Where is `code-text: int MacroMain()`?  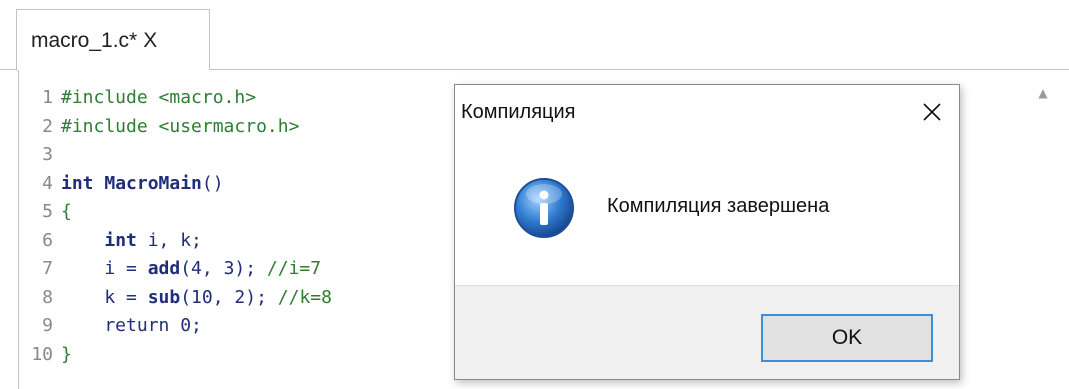
code-text: int MacroMain() is located at coordinates (142, 184).